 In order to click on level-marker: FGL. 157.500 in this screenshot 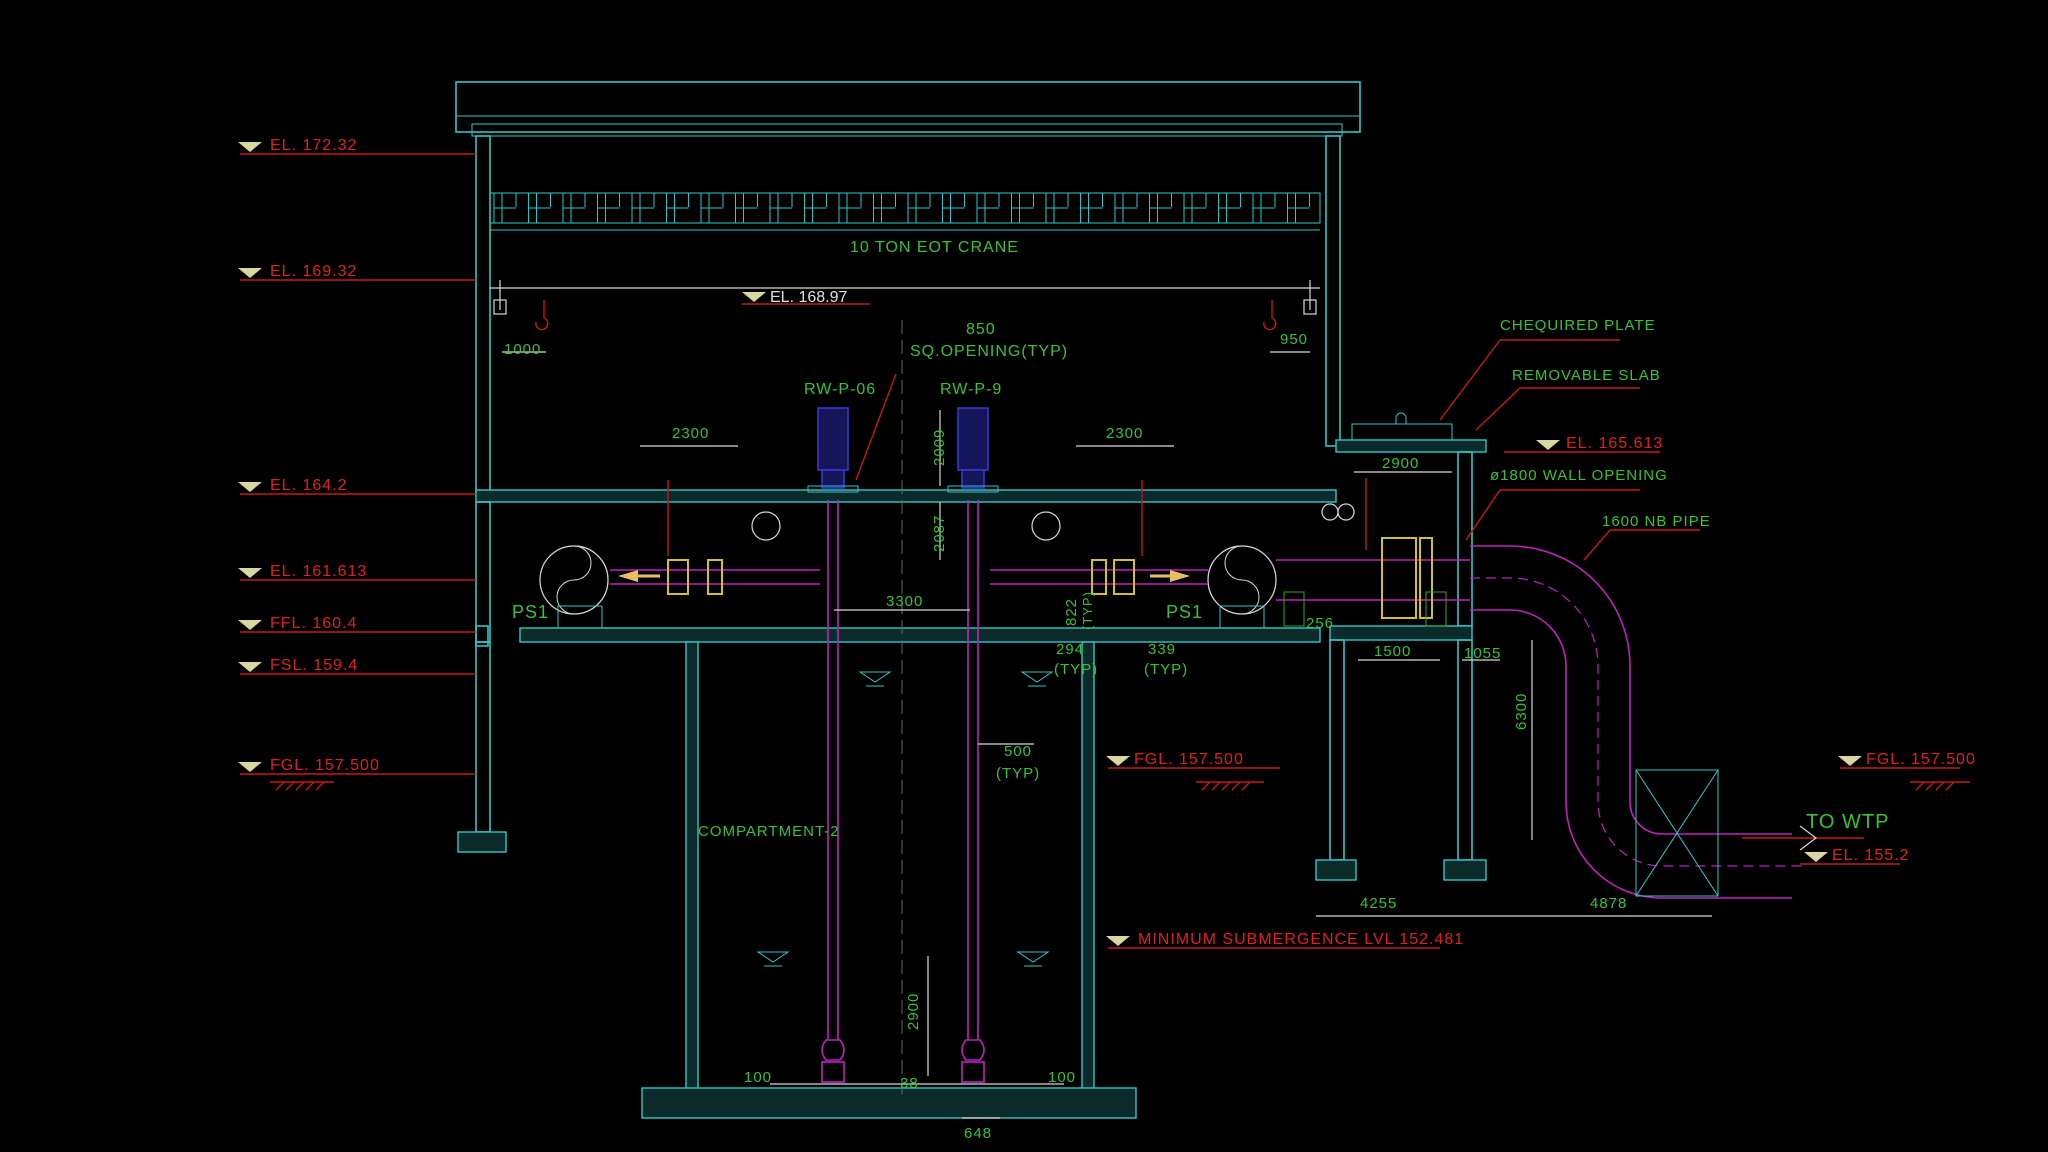, I will do `click(357, 766)`.